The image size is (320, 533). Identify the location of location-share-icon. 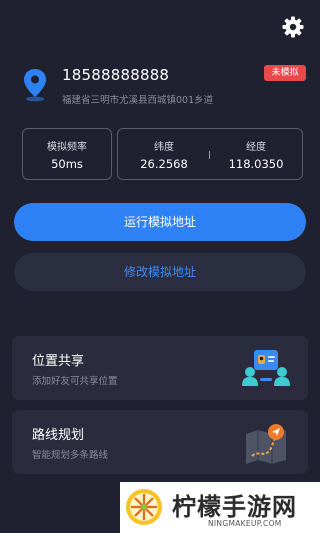
(266, 368).